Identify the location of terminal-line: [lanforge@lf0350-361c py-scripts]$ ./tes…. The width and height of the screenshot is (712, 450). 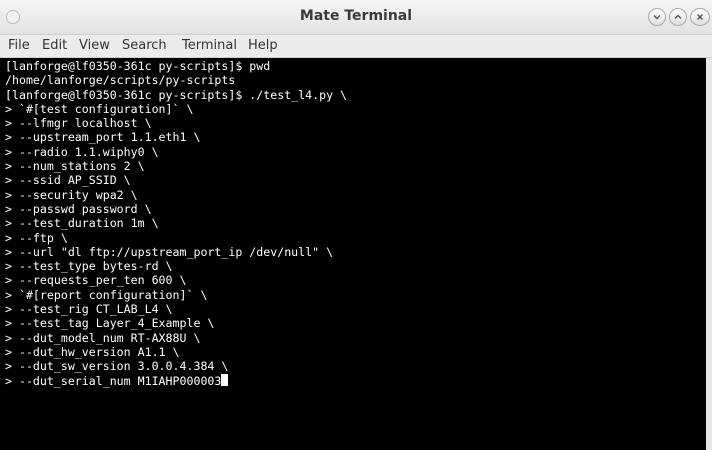
(176, 94).